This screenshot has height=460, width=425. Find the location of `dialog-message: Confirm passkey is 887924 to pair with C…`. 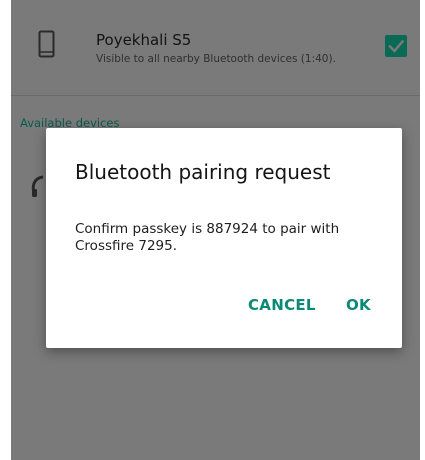

dialog-message: Confirm passkey is 887924 to pair with C… is located at coordinates (207, 237).